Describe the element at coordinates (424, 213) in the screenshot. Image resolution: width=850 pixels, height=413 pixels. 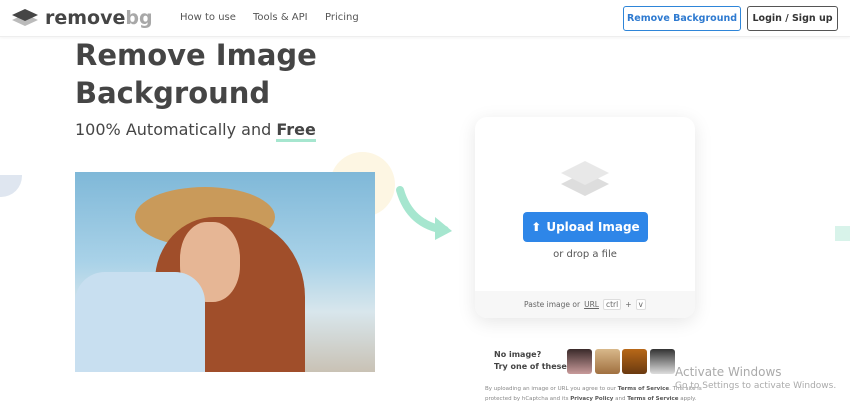
I see `arrow-icon` at that location.